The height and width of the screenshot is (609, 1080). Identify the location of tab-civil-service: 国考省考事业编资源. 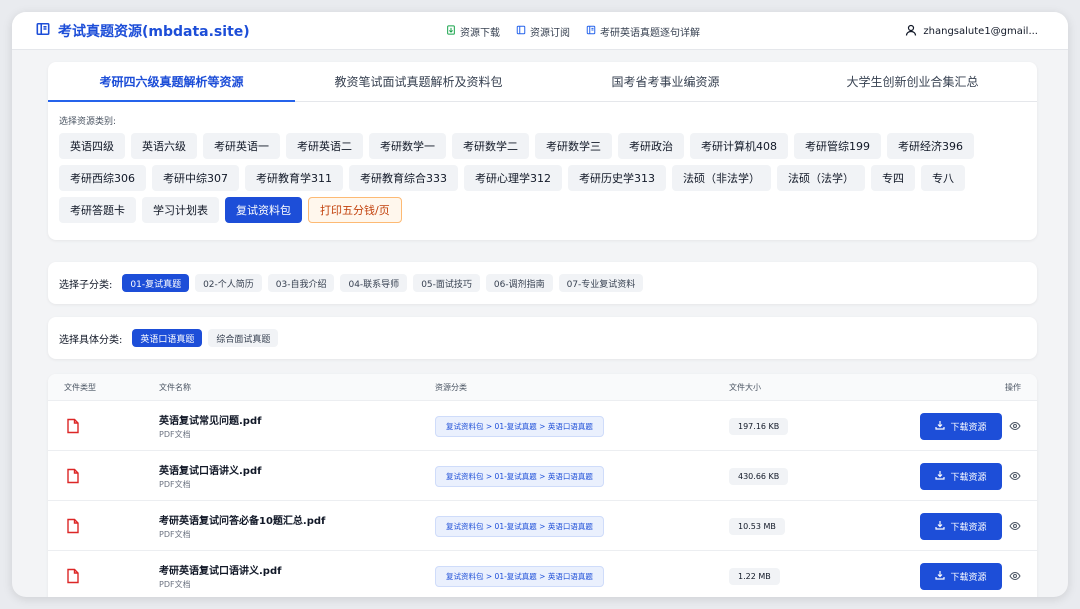
(665, 81).